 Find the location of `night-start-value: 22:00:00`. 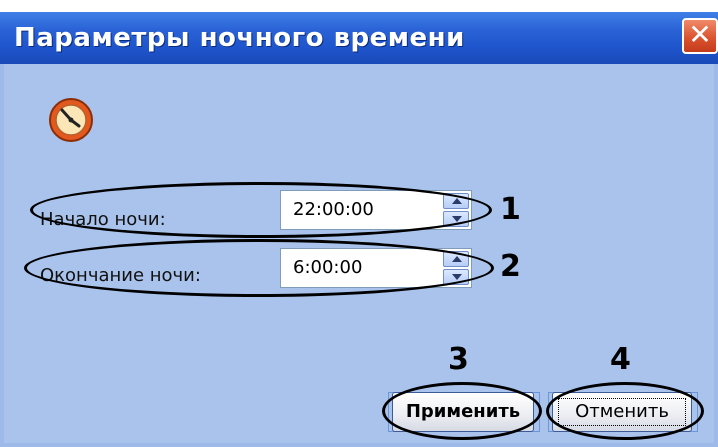

night-start-value: 22:00:00 is located at coordinates (333, 209).